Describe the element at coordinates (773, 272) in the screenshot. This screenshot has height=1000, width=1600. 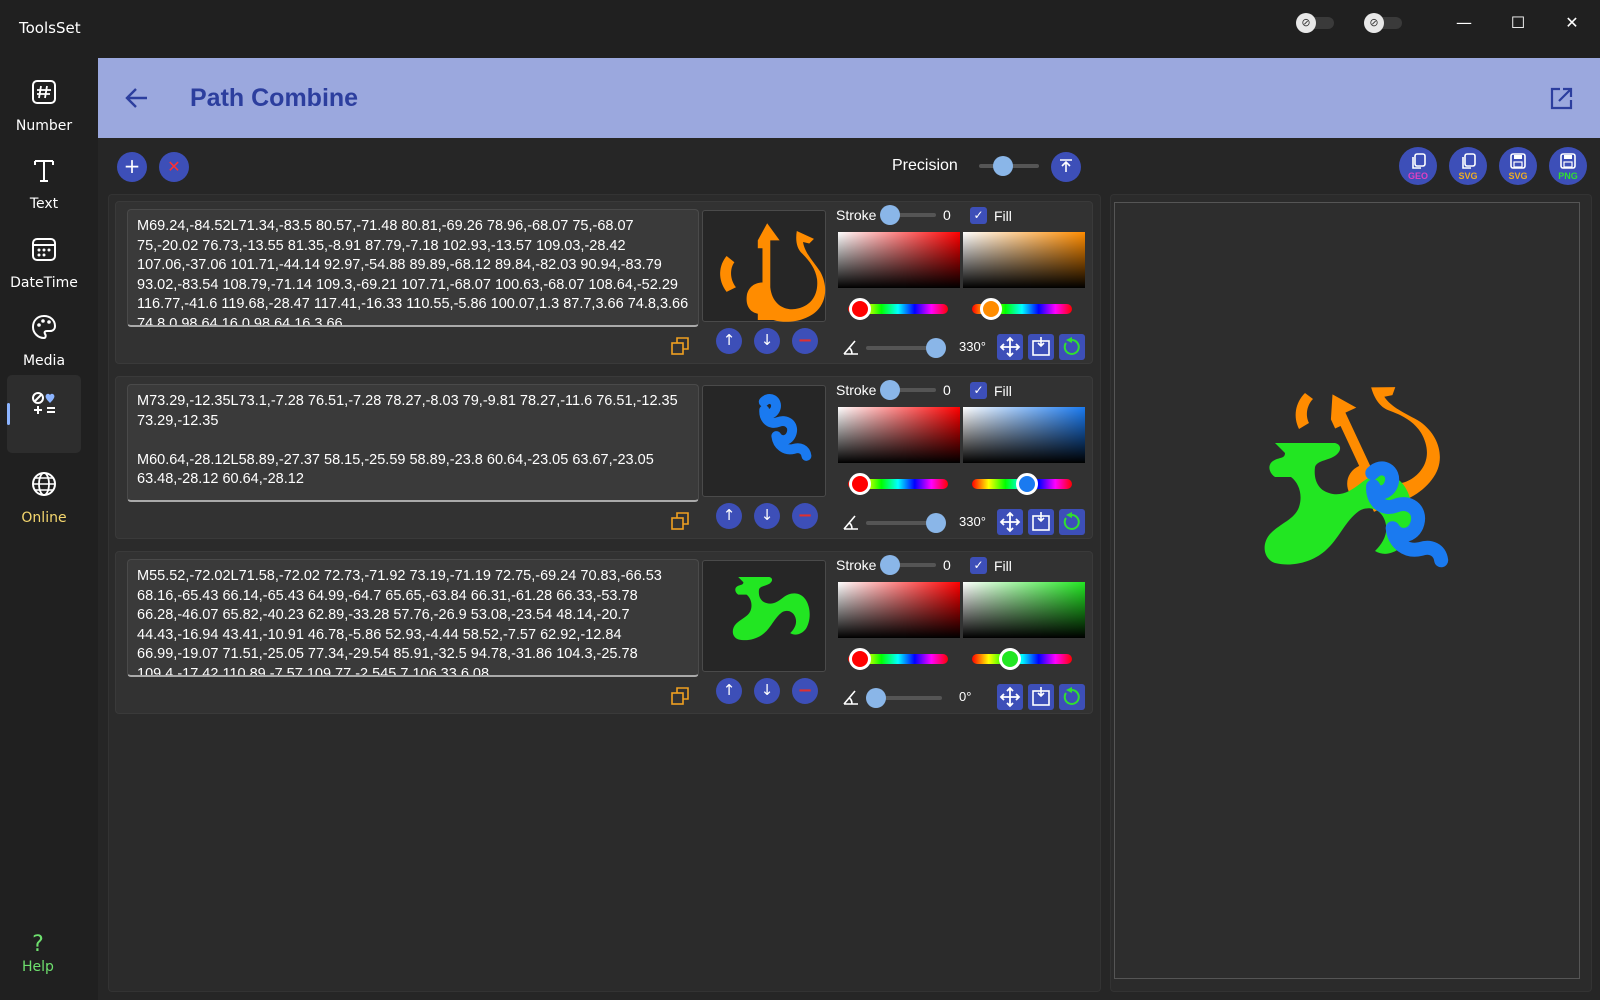
I see `trident-thumbnail-icon` at that location.